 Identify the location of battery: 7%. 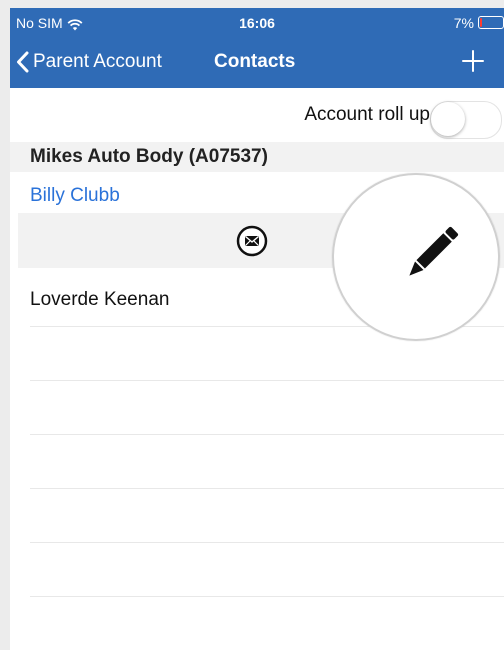
(479, 23).